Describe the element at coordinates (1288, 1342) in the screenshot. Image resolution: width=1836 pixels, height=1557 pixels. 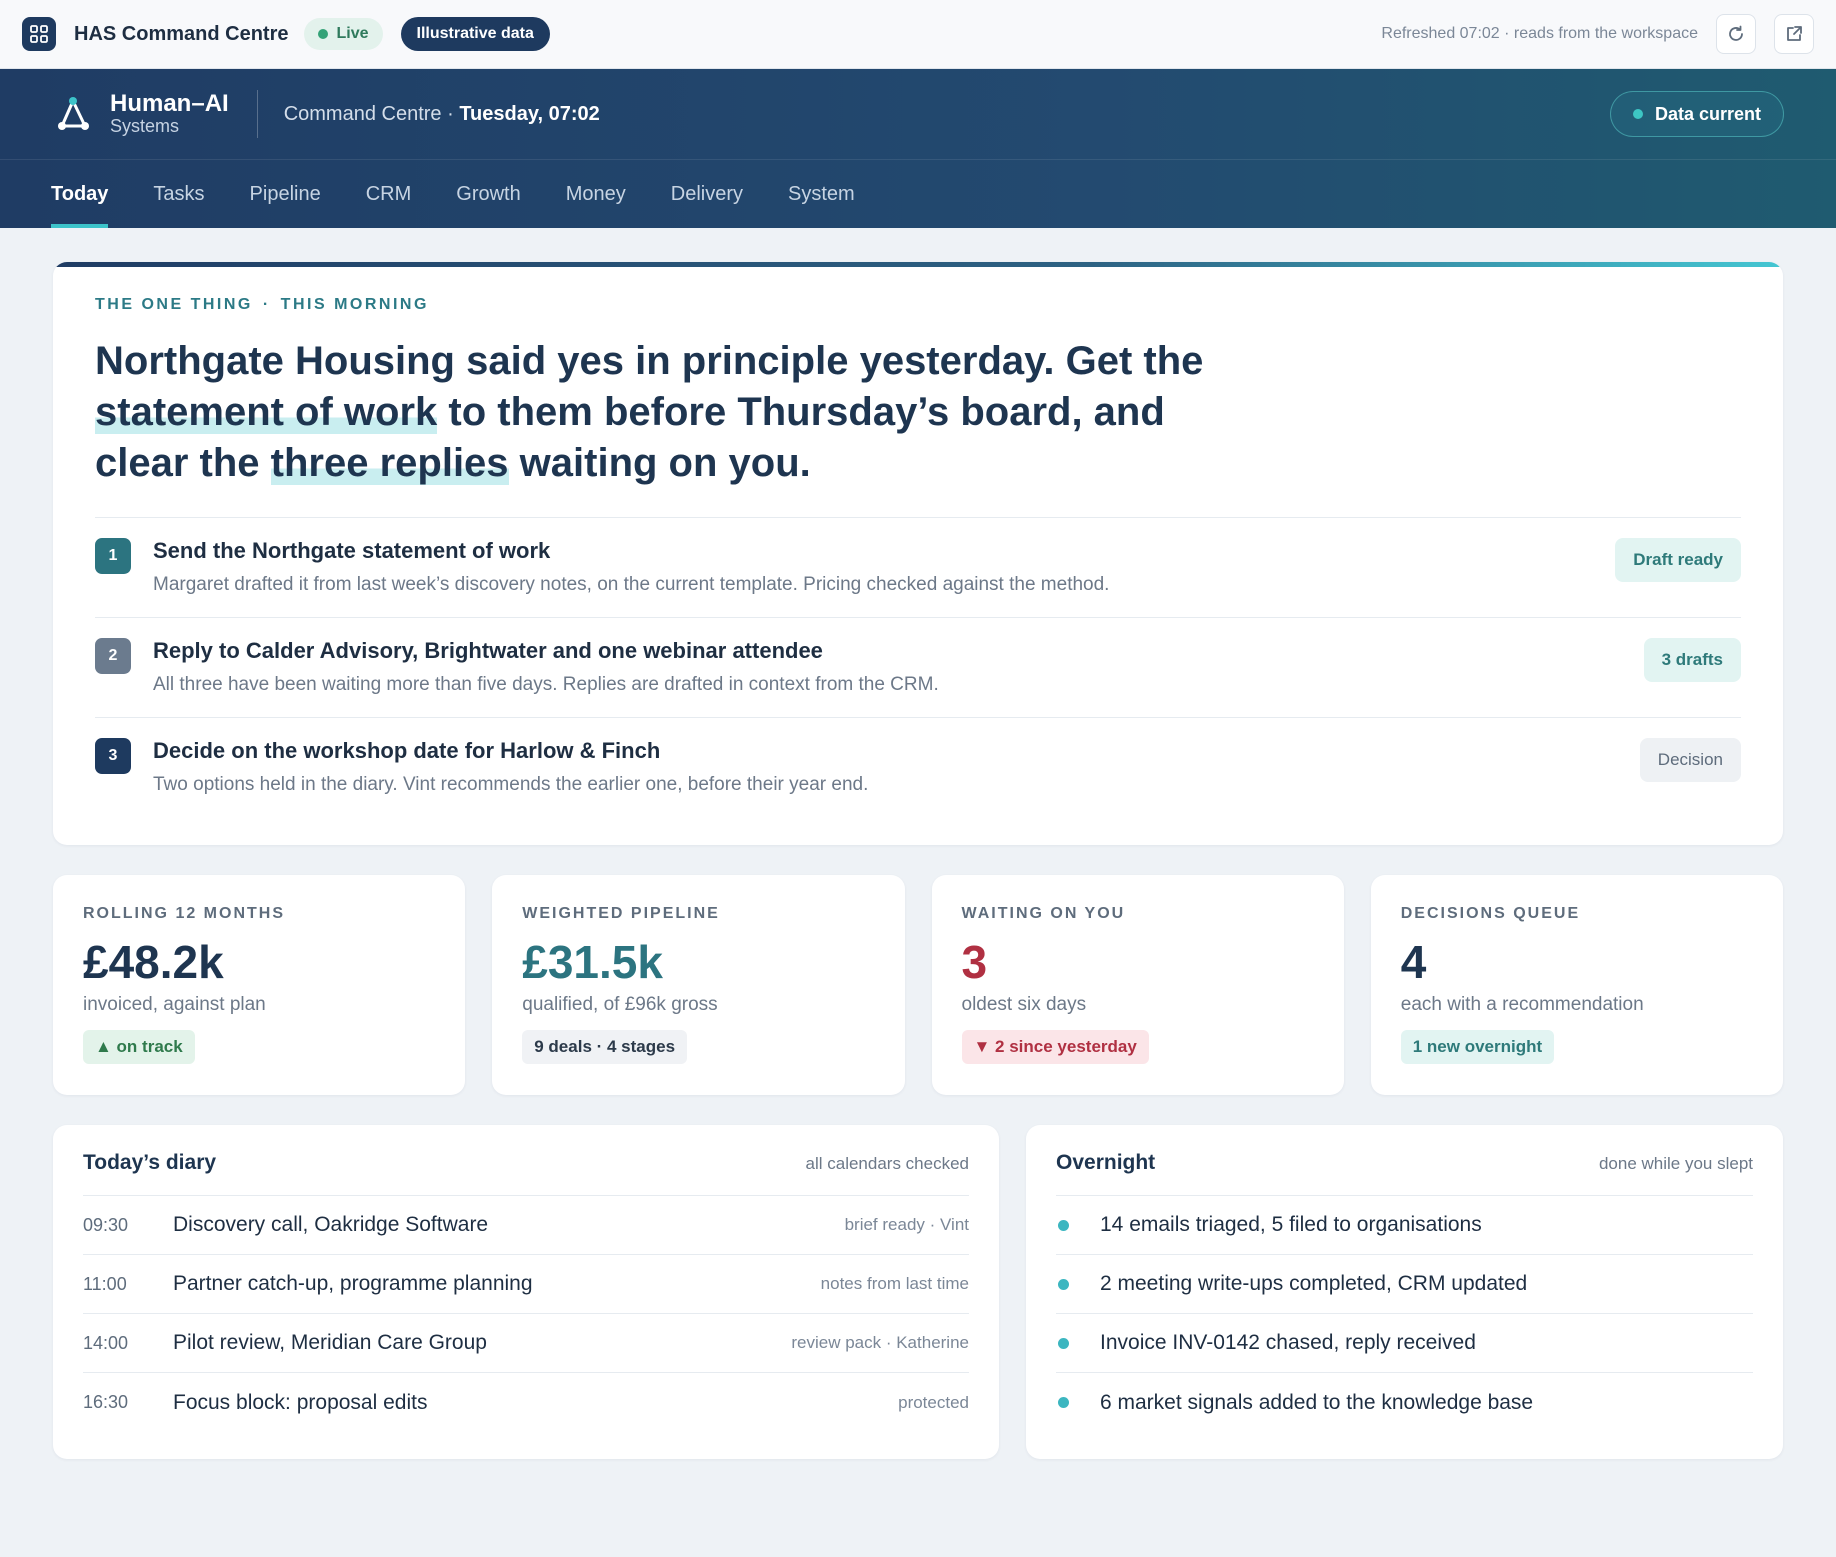
I see `overnight-text: Invoice INV-0142 chased, reply received` at that location.